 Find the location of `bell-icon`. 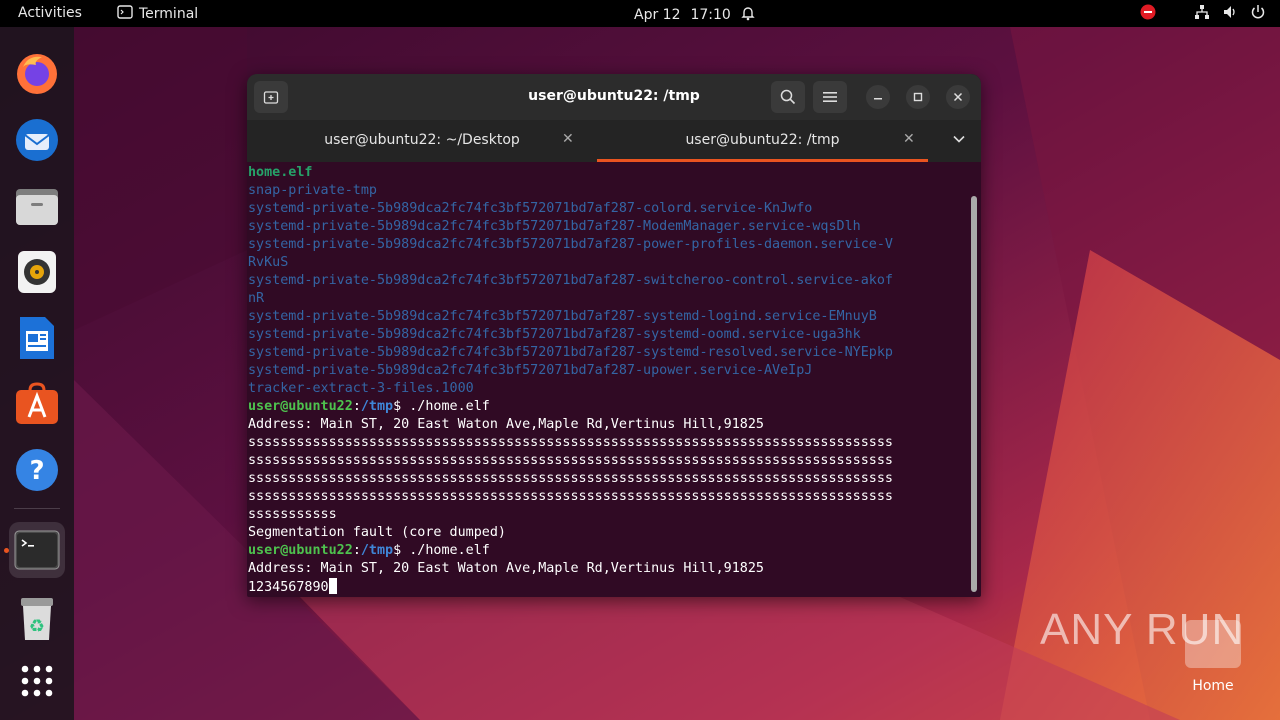

bell-icon is located at coordinates (748, 15).